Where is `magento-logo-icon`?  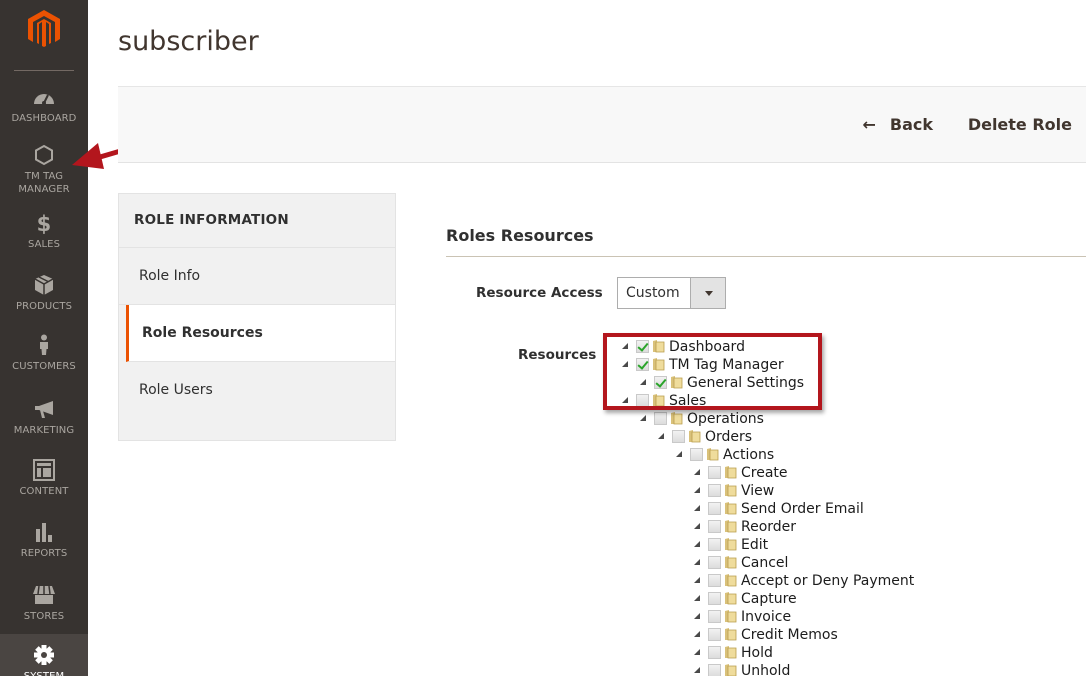
magento-logo-icon is located at coordinates (44, 28).